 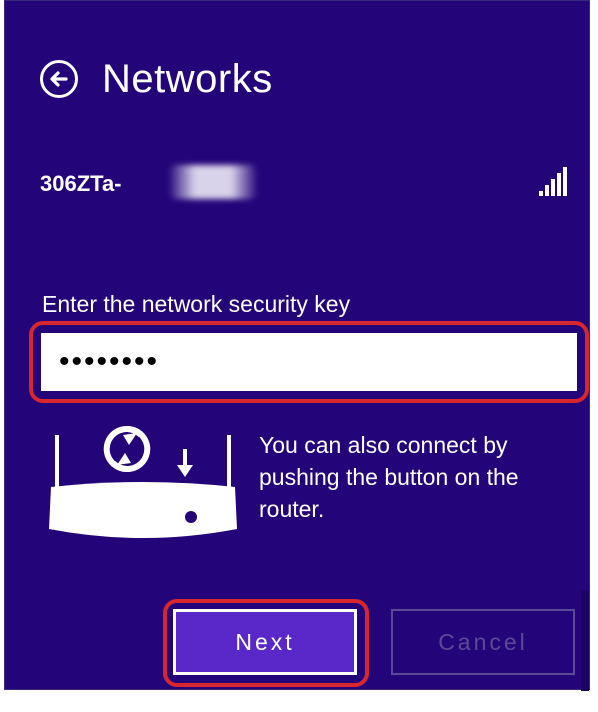 What do you see at coordinates (265, 642) in the screenshot?
I see `next-button: Next` at bounding box center [265, 642].